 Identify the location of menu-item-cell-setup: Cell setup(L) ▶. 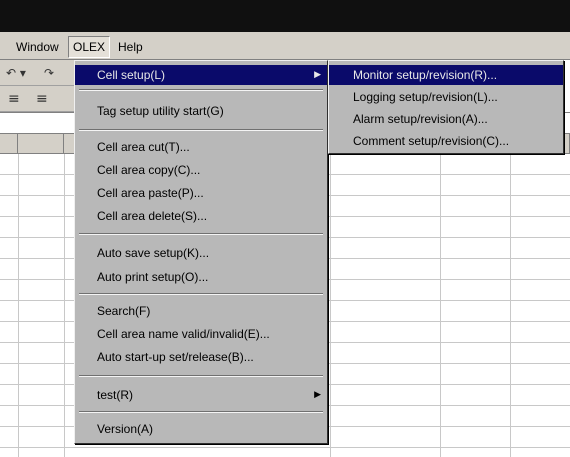
(201, 75).